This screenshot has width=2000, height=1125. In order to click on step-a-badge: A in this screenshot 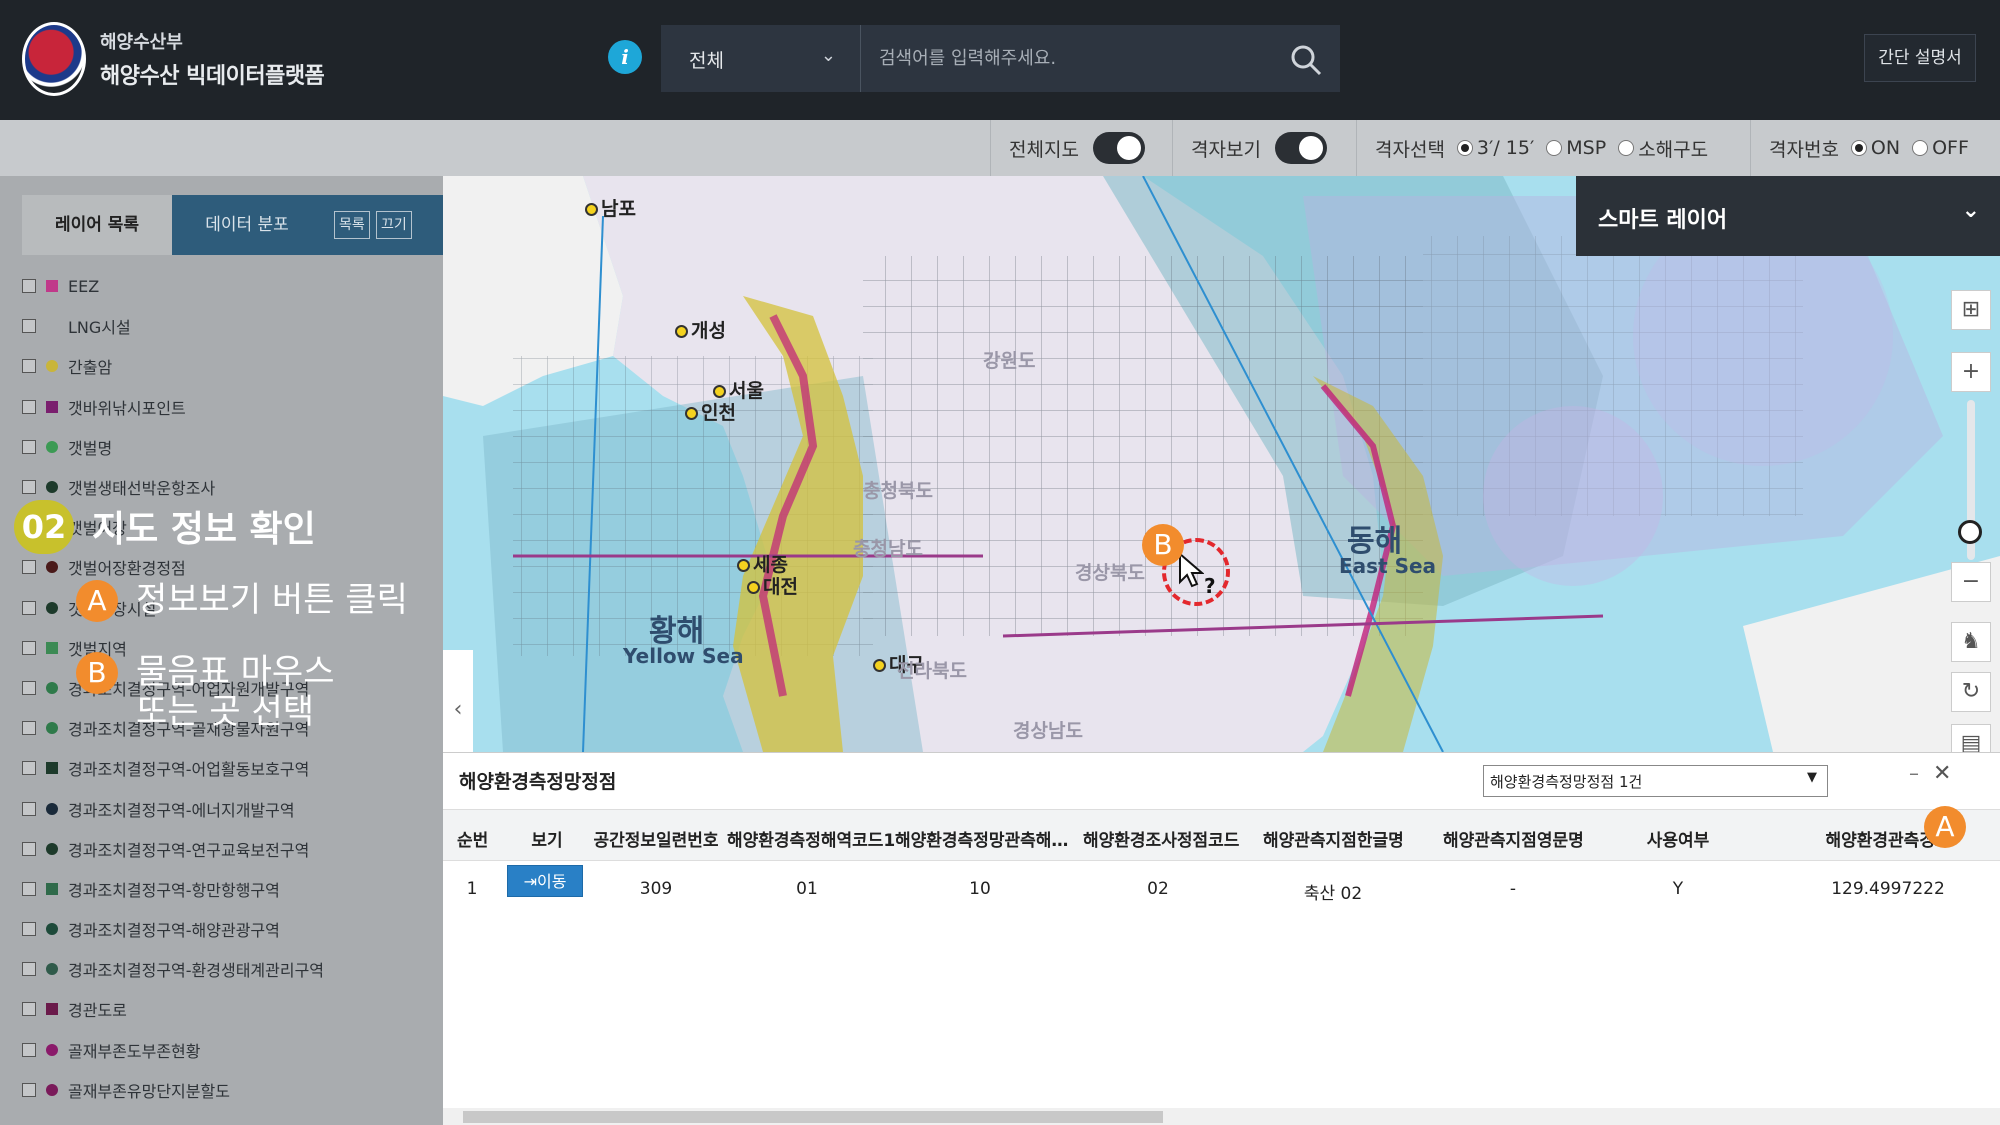, I will do `click(97, 601)`.